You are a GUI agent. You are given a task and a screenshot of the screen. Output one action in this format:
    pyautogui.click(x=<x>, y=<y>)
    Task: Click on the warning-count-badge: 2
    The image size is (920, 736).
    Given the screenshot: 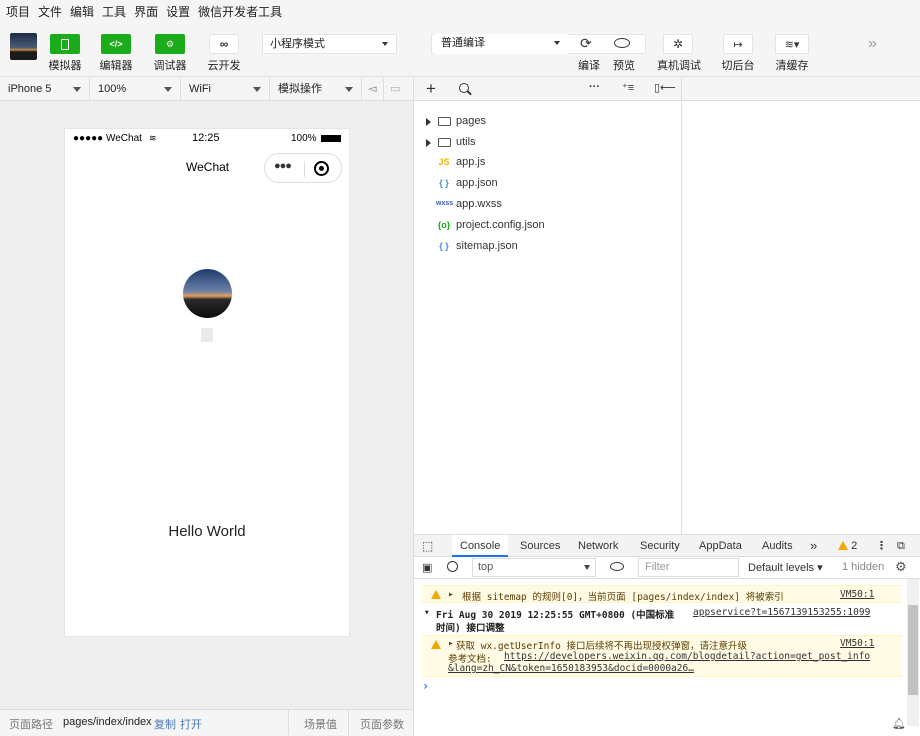 What is the action you would take?
    pyautogui.click(x=847, y=546)
    